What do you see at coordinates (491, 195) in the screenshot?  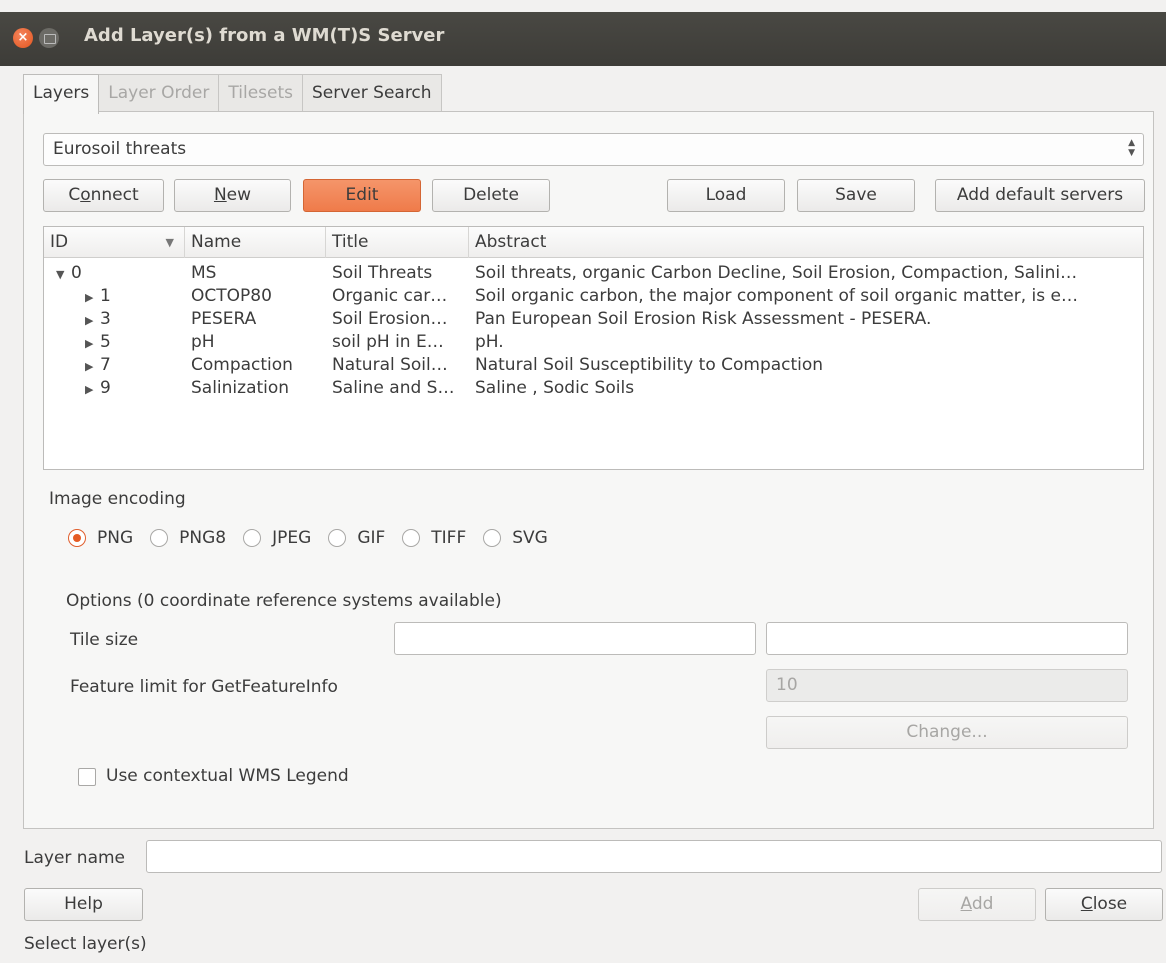 I see `delete-button: Delete` at bounding box center [491, 195].